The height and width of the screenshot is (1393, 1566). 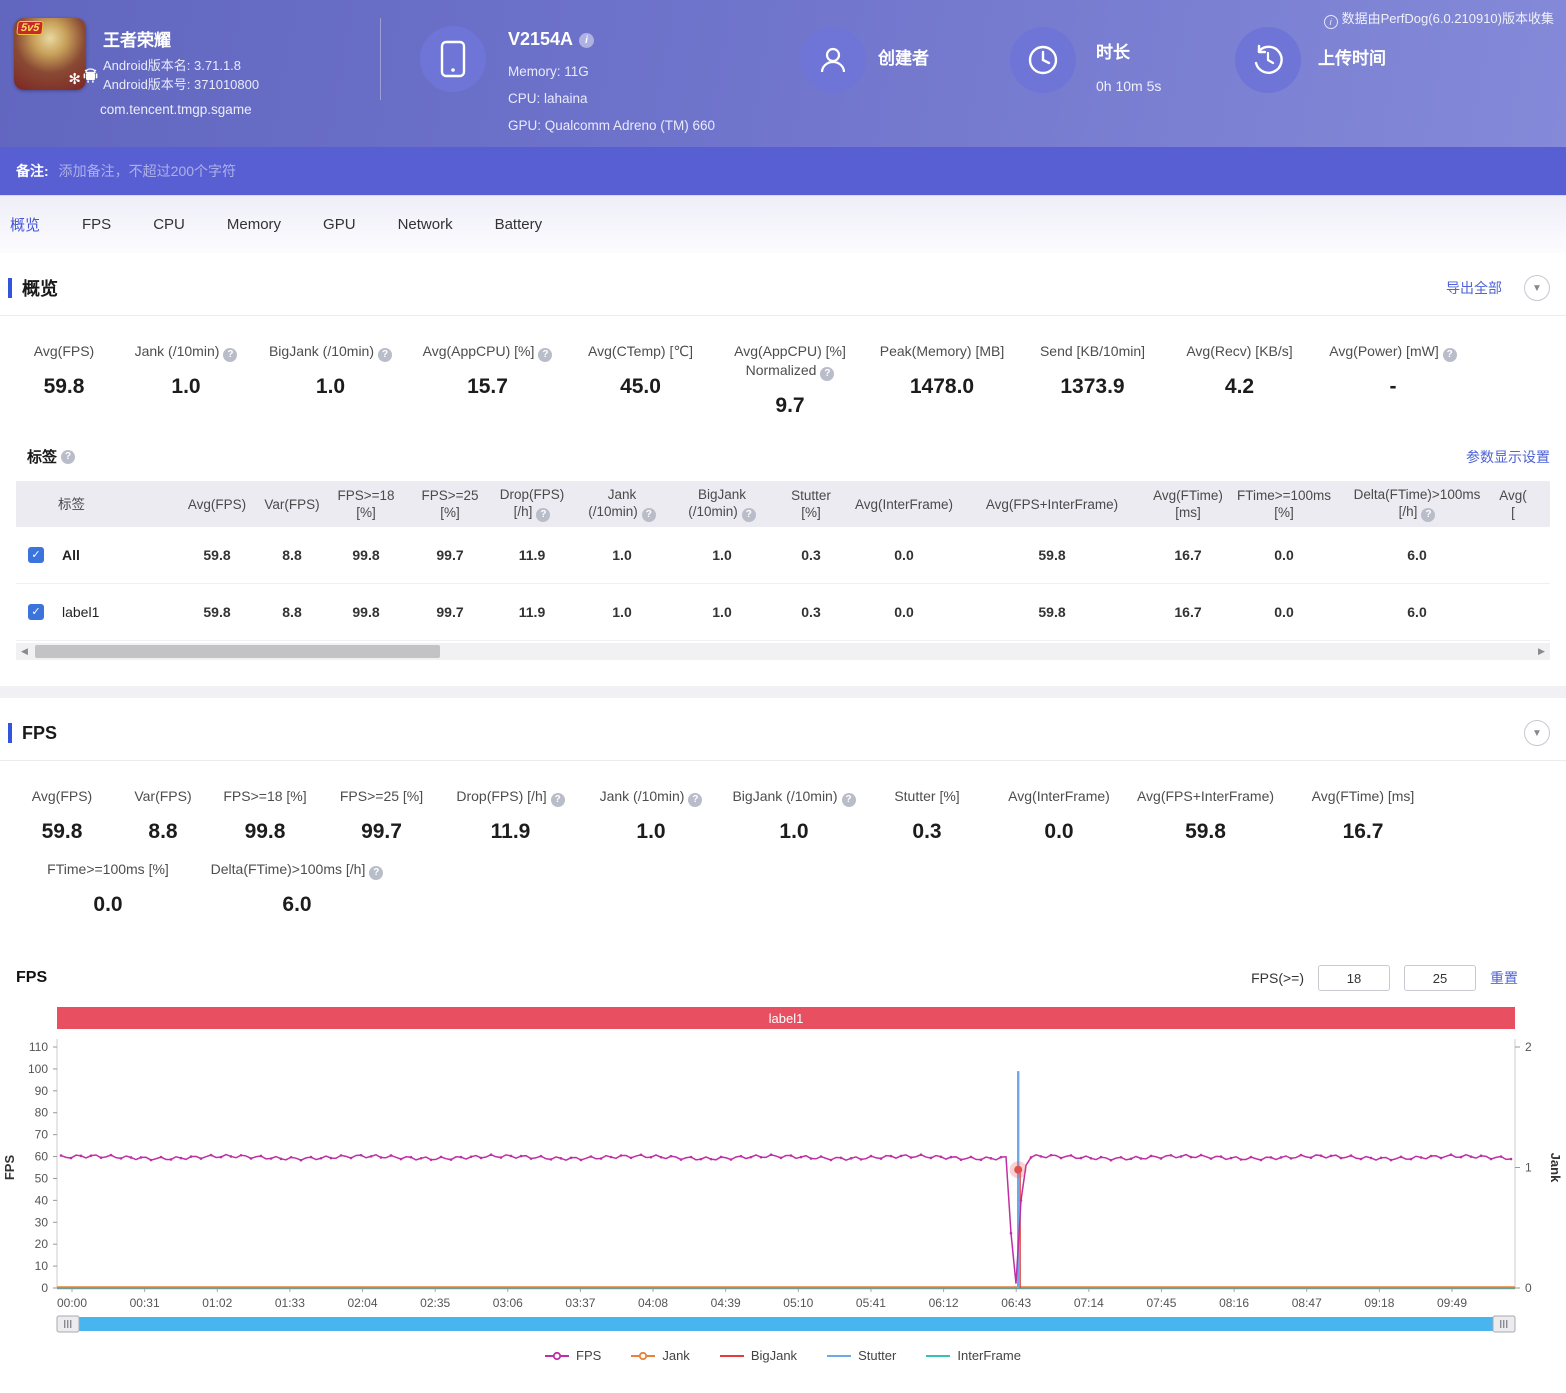 I want to click on overview-collapse-button: ▼, so click(x=1537, y=288).